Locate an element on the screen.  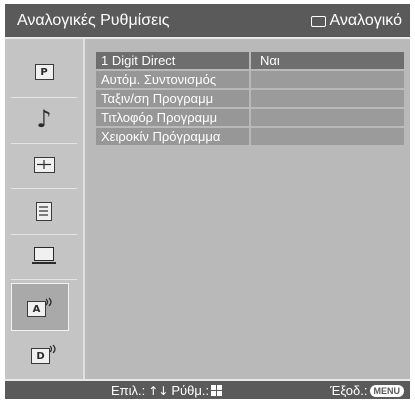
menu-row-label: Χειροκίν Πρόγραμμα is located at coordinates (172, 136).